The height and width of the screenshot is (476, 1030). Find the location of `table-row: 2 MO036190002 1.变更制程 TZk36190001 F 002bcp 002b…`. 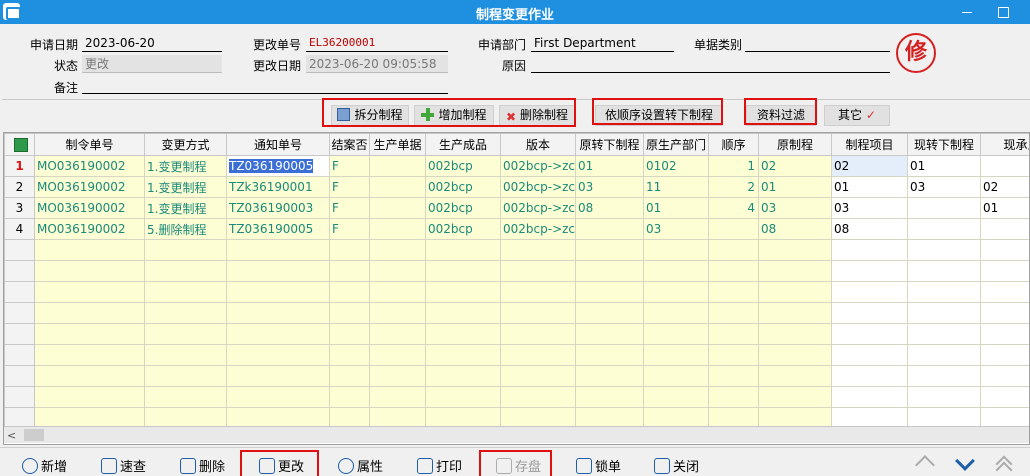

table-row: 2 MO036190002 1.变更制程 TZk36190001 F 002bcp 002b… is located at coordinates (516, 187).